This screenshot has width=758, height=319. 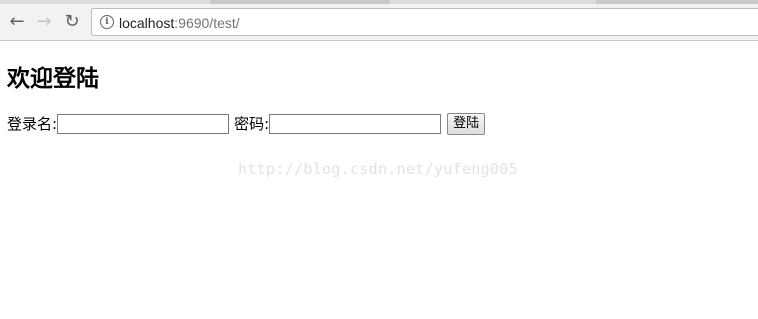 I want to click on forward-arrow-icon: →, so click(x=44, y=22).